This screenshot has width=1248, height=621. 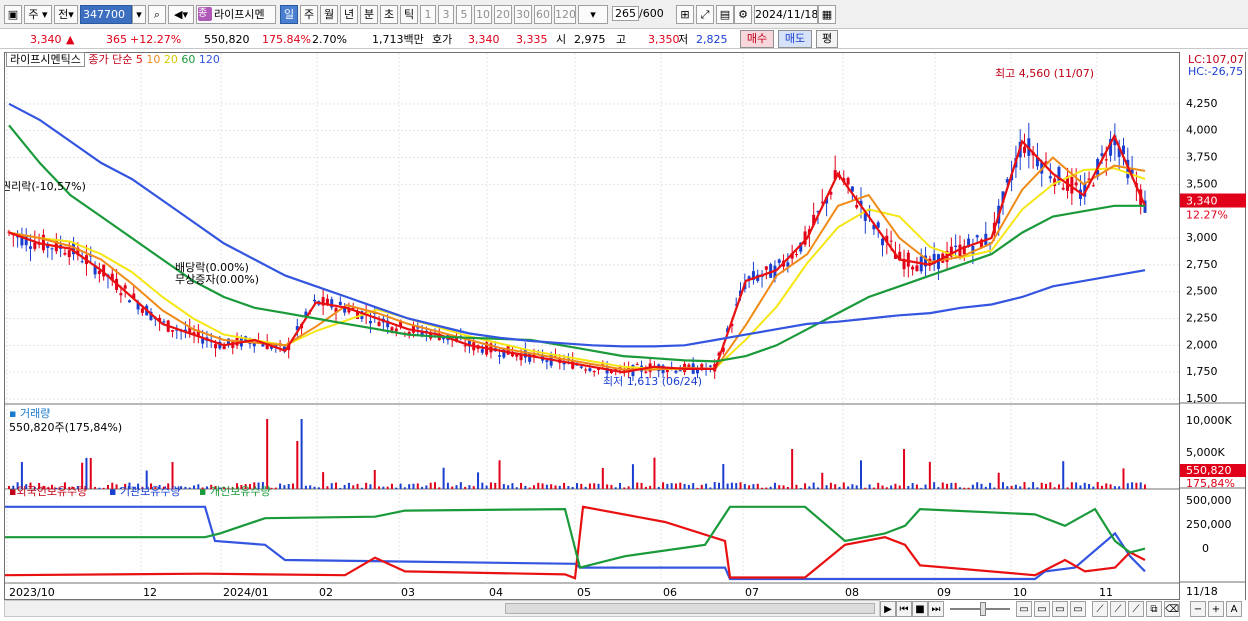 What do you see at coordinates (670, 592) in the screenshot?
I see `x-tick-label: 06` at bounding box center [670, 592].